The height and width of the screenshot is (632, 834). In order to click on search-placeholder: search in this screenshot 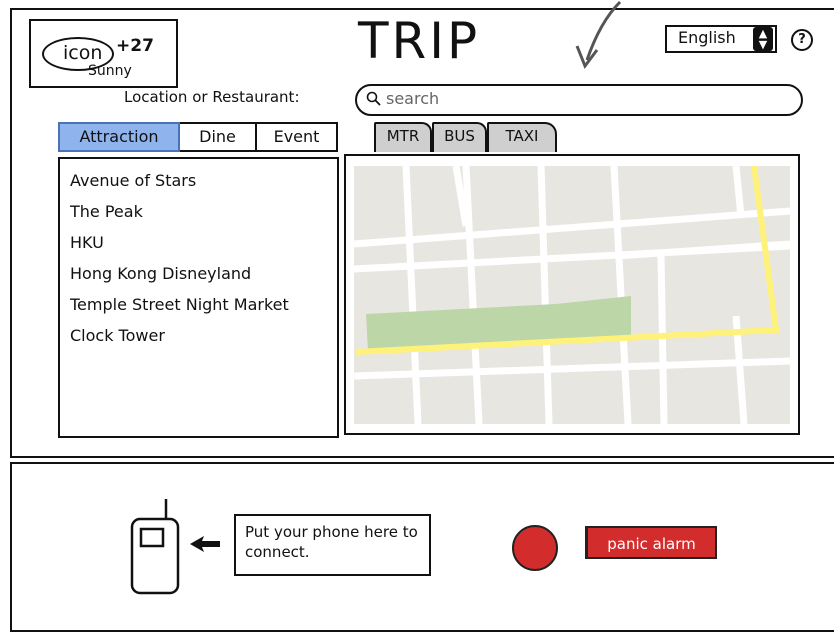, I will do `click(413, 98)`.